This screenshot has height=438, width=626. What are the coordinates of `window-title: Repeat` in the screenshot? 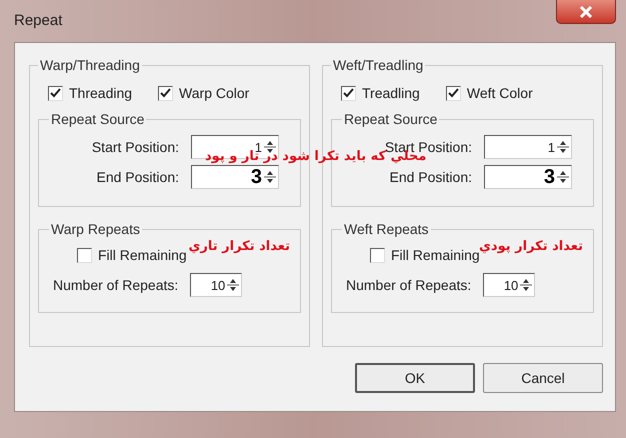 It's located at (38, 20).